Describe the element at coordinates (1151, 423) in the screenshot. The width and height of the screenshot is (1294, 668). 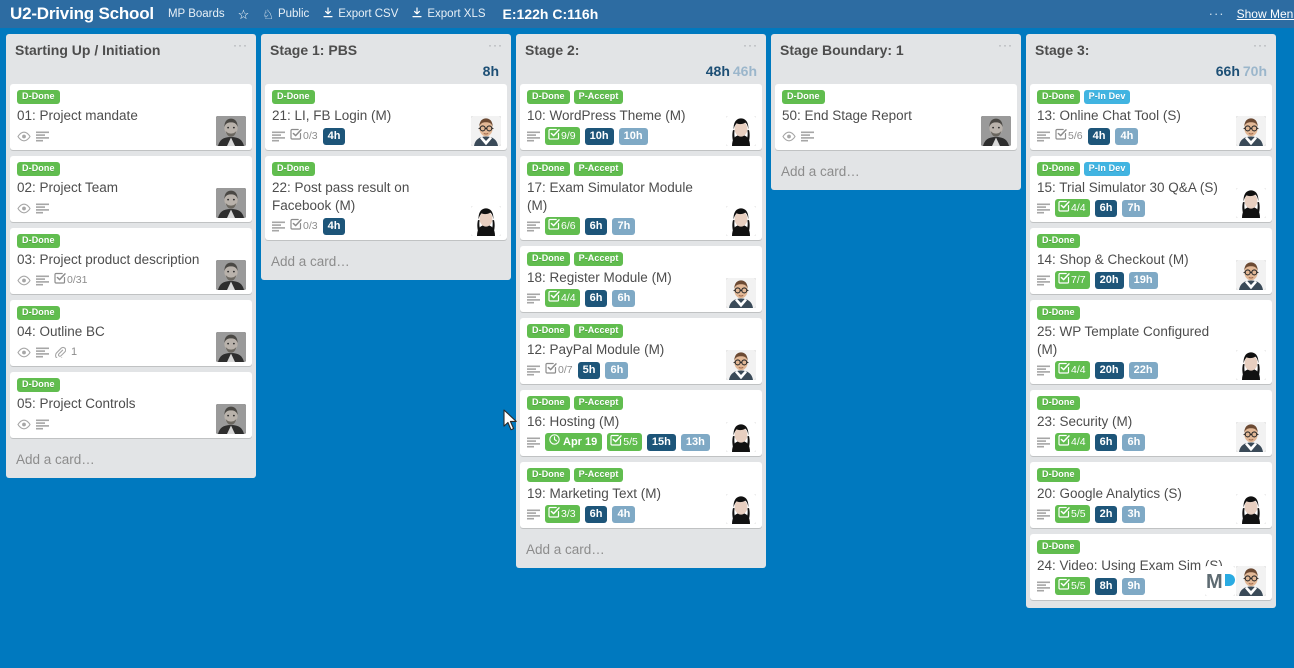
I see `board-card: D-Done 23: Security (M) 4/4 6h 6h` at that location.